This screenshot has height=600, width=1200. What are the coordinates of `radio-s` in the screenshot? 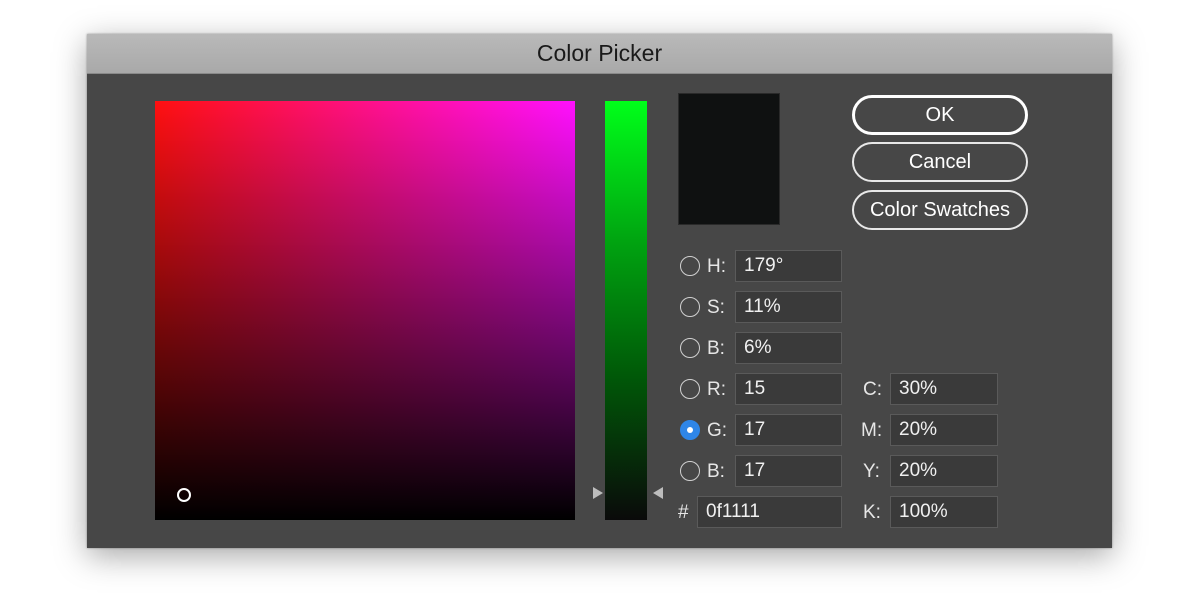 It's located at (690, 307).